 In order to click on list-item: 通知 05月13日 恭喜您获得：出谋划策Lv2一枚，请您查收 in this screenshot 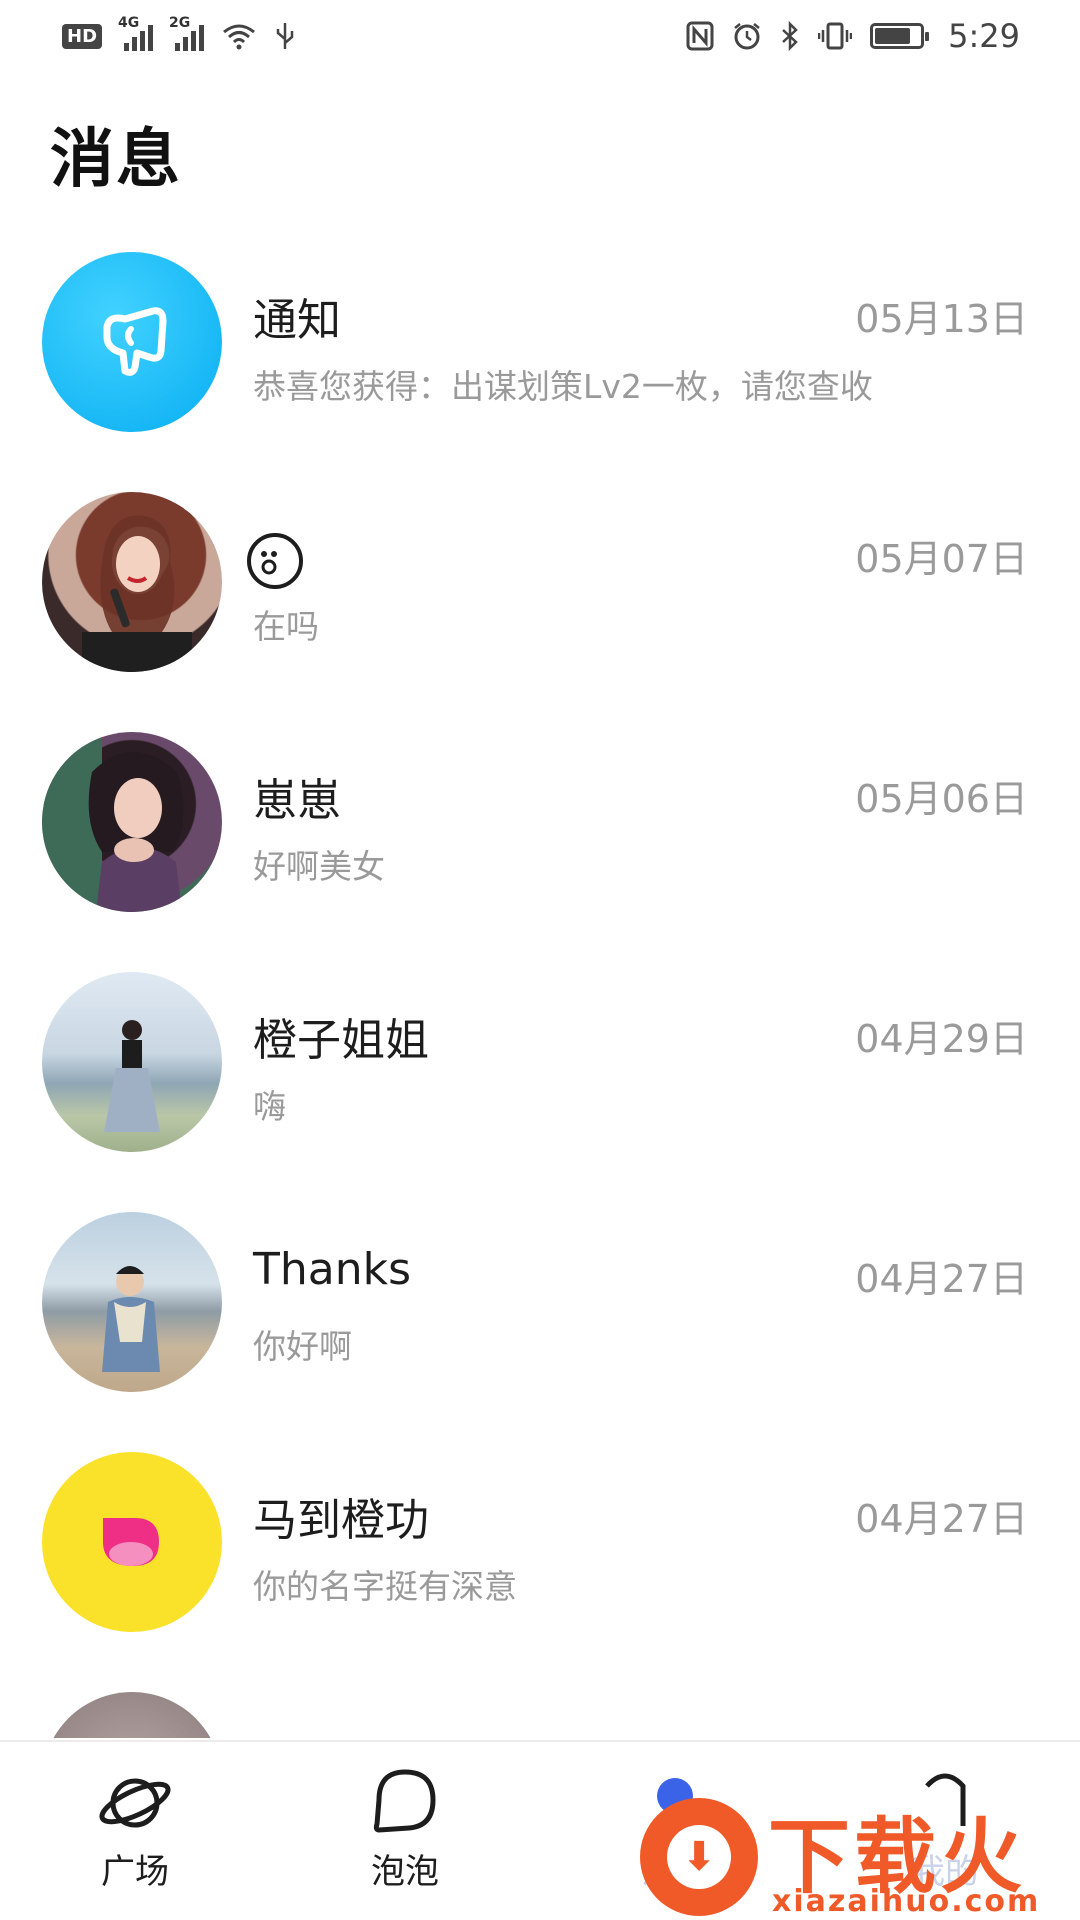, I will do `click(540, 360)`.